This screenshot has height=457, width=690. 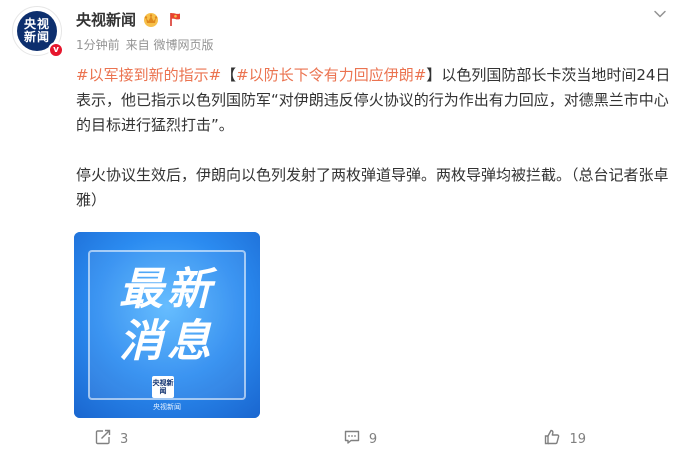 What do you see at coordinates (36, 37) in the screenshot?
I see `avatar-text-line2: 新闻` at bounding box center [36, 37].